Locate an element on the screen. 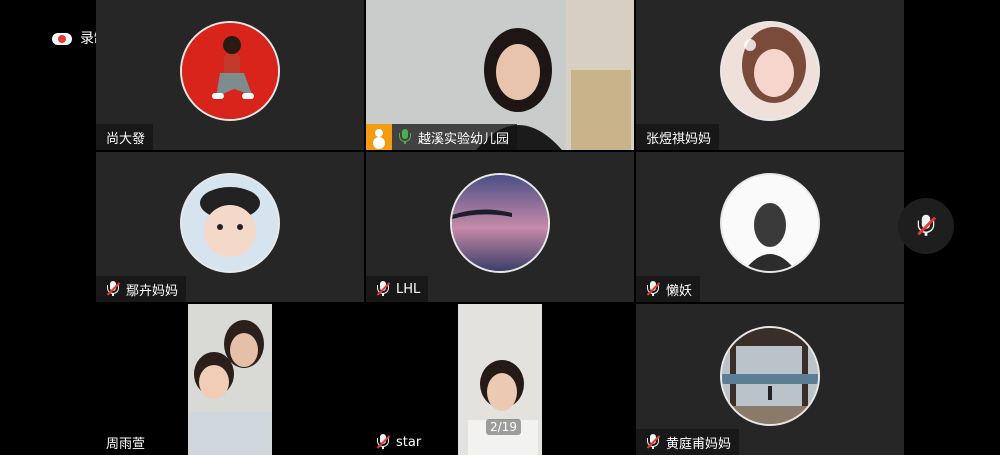 This screenshot has height=455, width=1000. participant-name: 尚大發 is located at coordinates (126, 139).